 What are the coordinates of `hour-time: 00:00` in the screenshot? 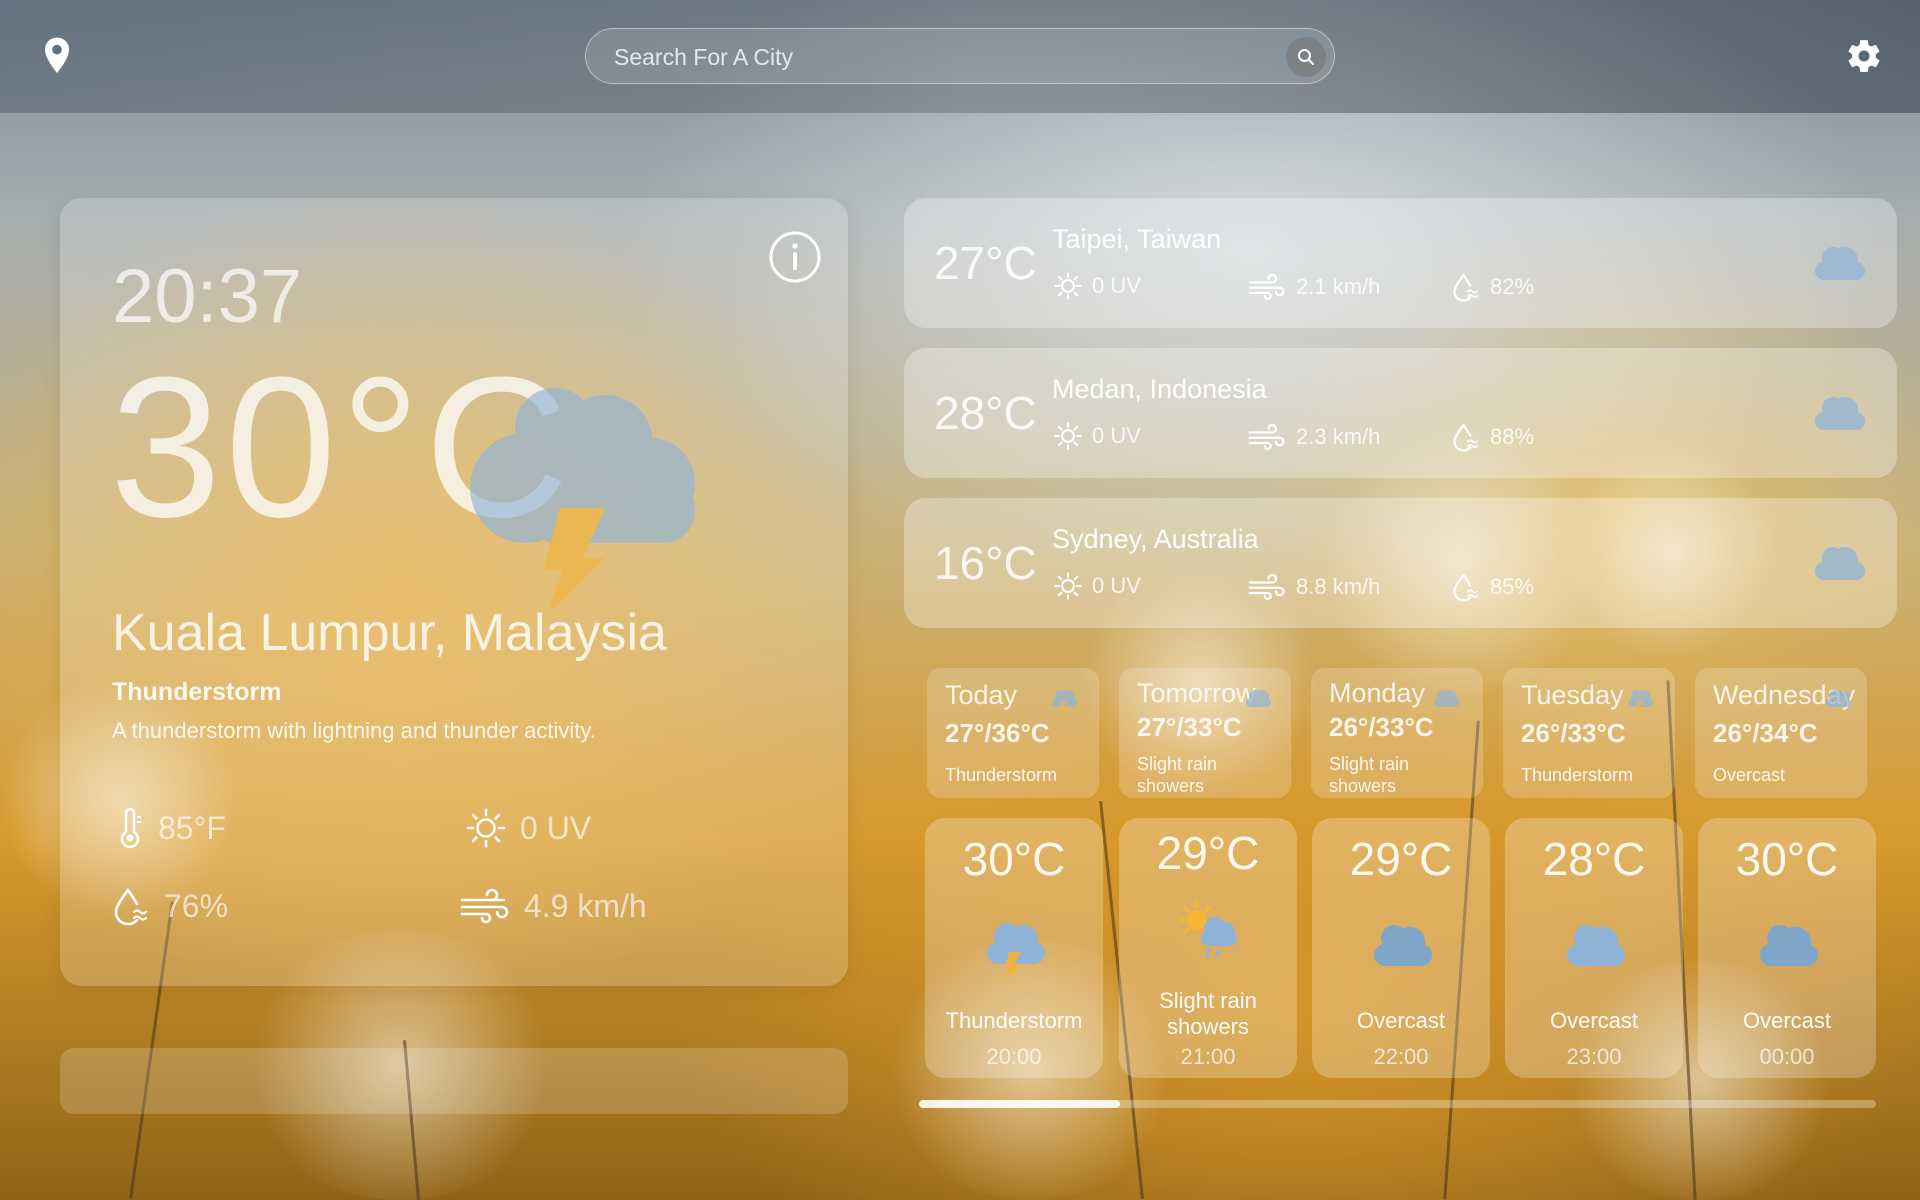 It's located at (1787, 1056).